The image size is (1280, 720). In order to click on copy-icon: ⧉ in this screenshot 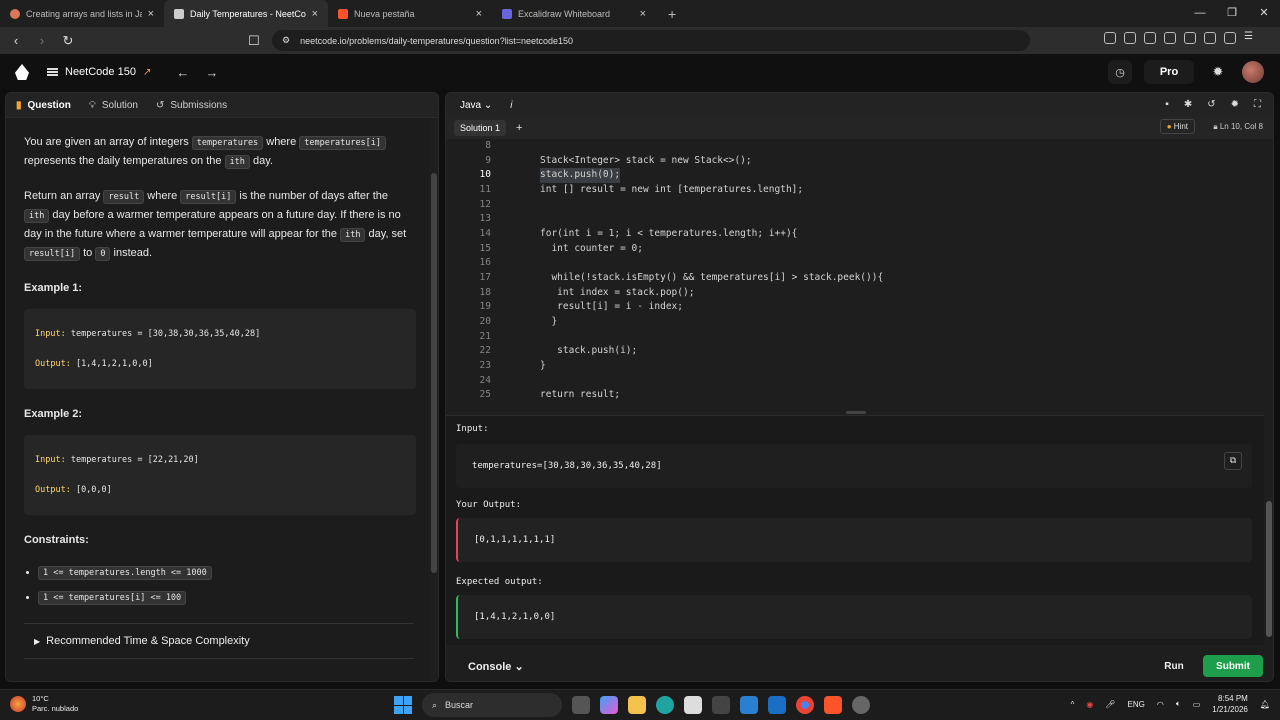, I will do `click(1233, 461)`.